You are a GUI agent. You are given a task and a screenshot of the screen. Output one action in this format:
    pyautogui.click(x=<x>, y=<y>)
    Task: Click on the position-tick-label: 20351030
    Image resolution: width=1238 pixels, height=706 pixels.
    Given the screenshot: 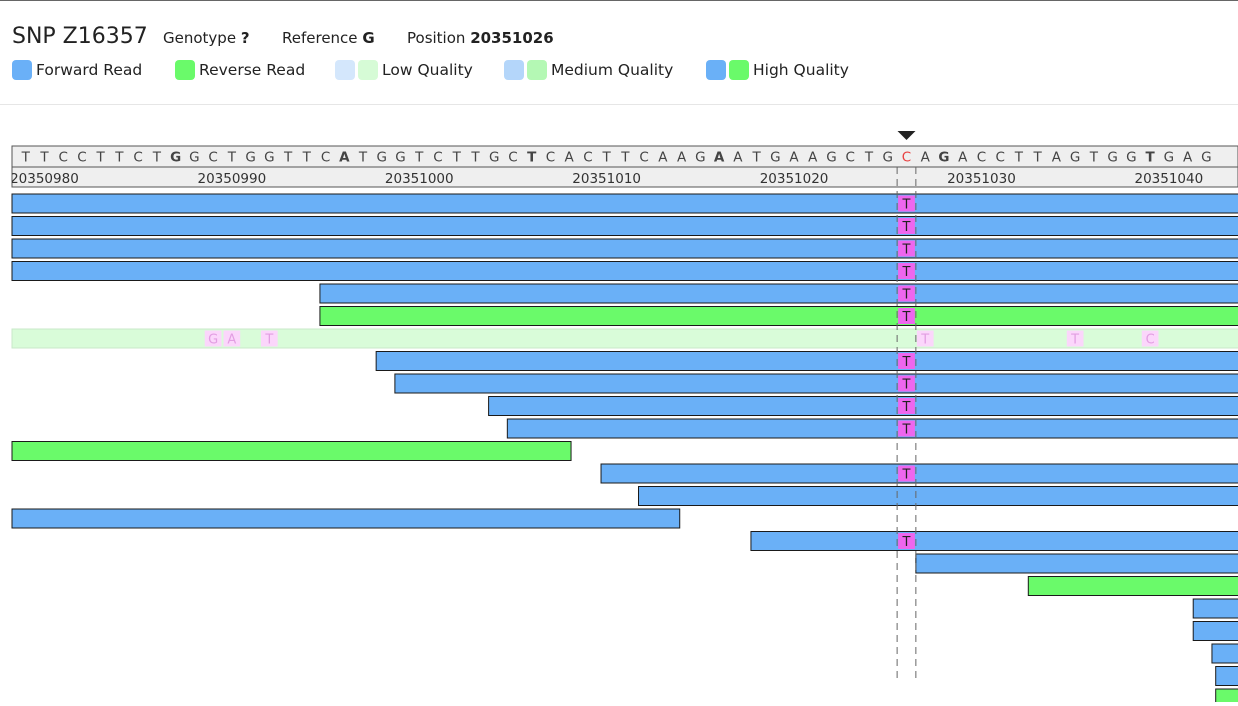 What is the action you would take?
    pyautogui.click(x=981, y=179)
    